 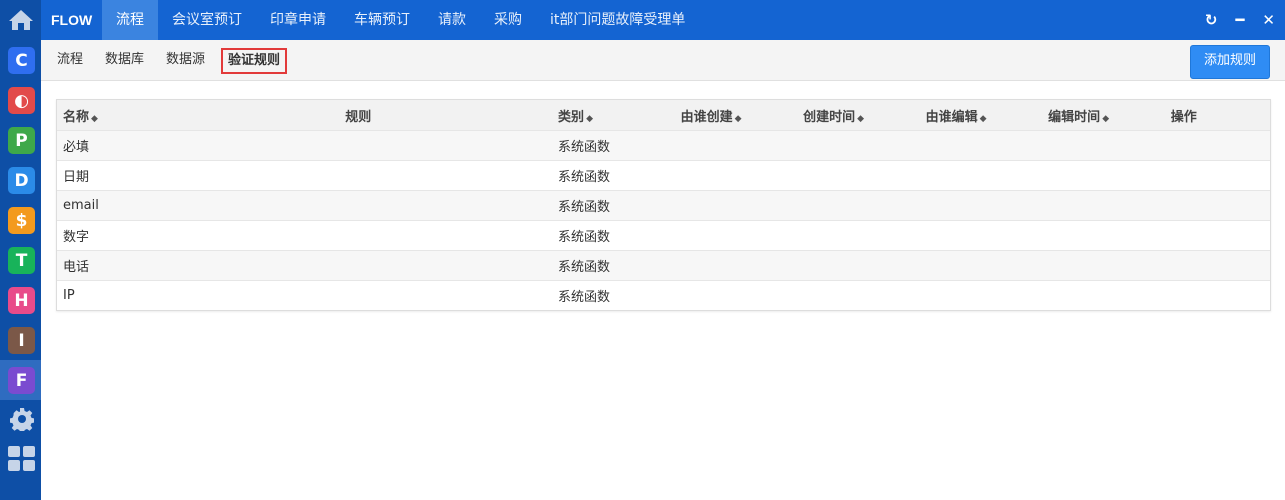 I want to click on top-tab-2: 会议室预订, so click(x=207, y=20).